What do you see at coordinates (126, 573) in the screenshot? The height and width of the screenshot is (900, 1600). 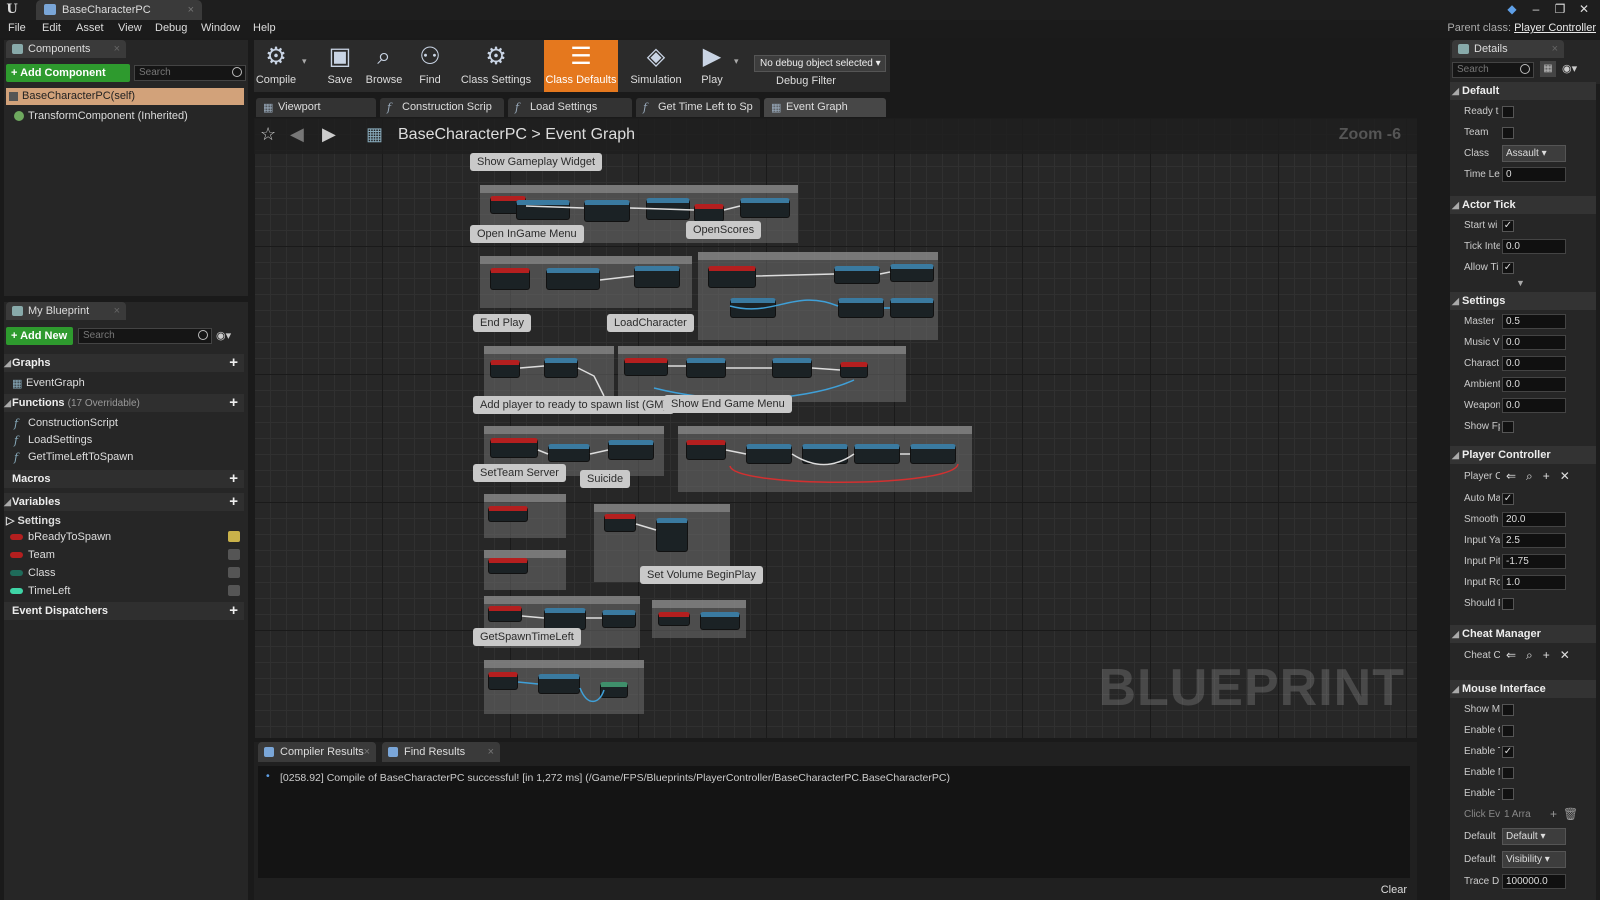 I see `variable-item: Class` at bounding box center [126, 573].